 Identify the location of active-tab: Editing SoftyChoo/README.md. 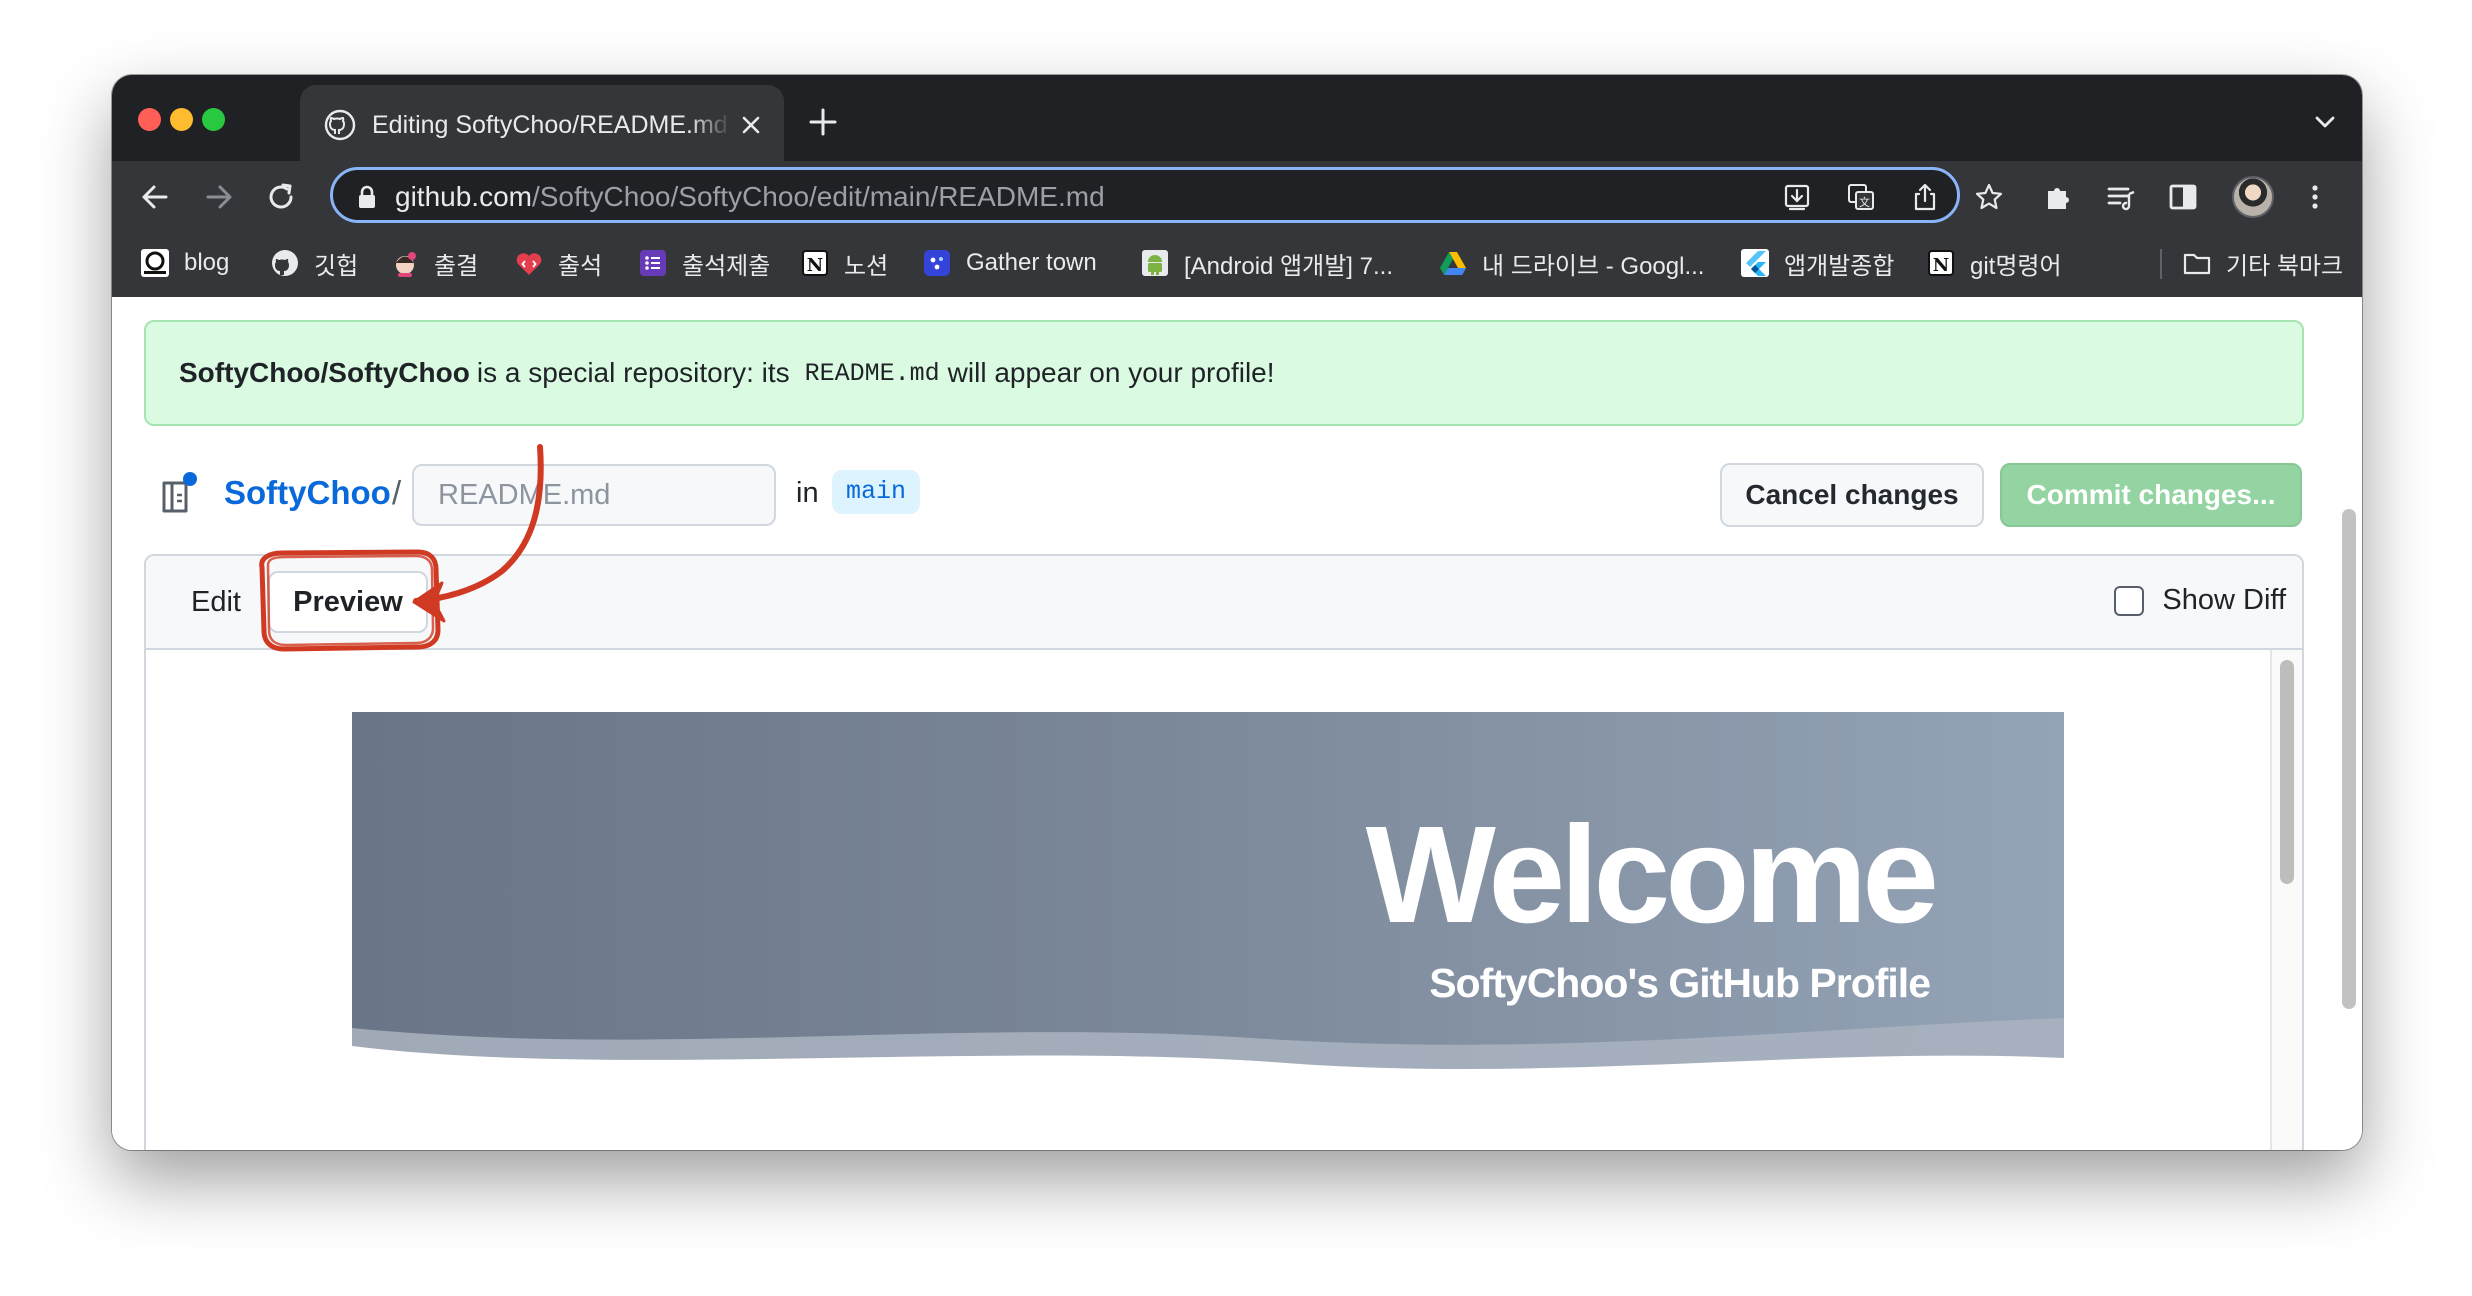
(542, 123).